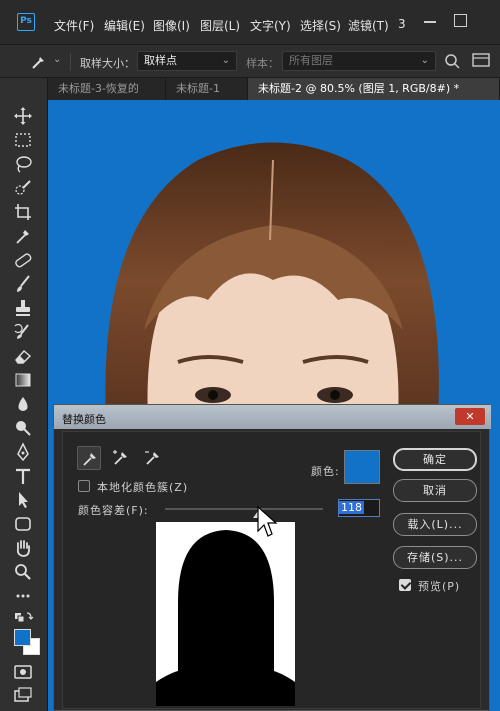  Describe the element at coordinates (143, 487) in the screenshot. I see `localized-clusters-label: 本地化颜色簇(Z)` at that location.